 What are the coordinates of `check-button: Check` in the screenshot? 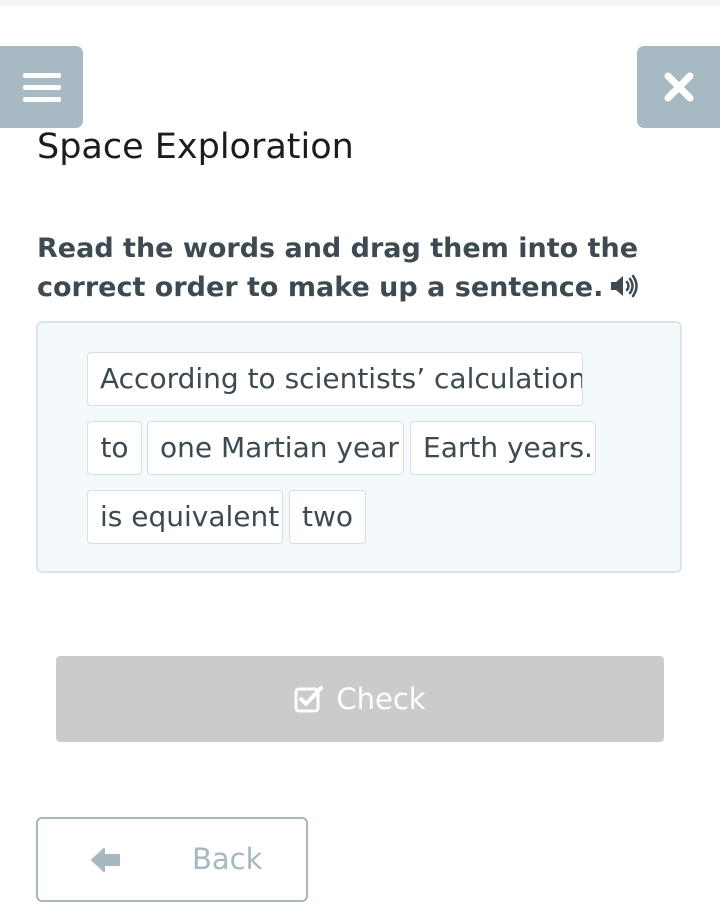 It's located at (360, 699).